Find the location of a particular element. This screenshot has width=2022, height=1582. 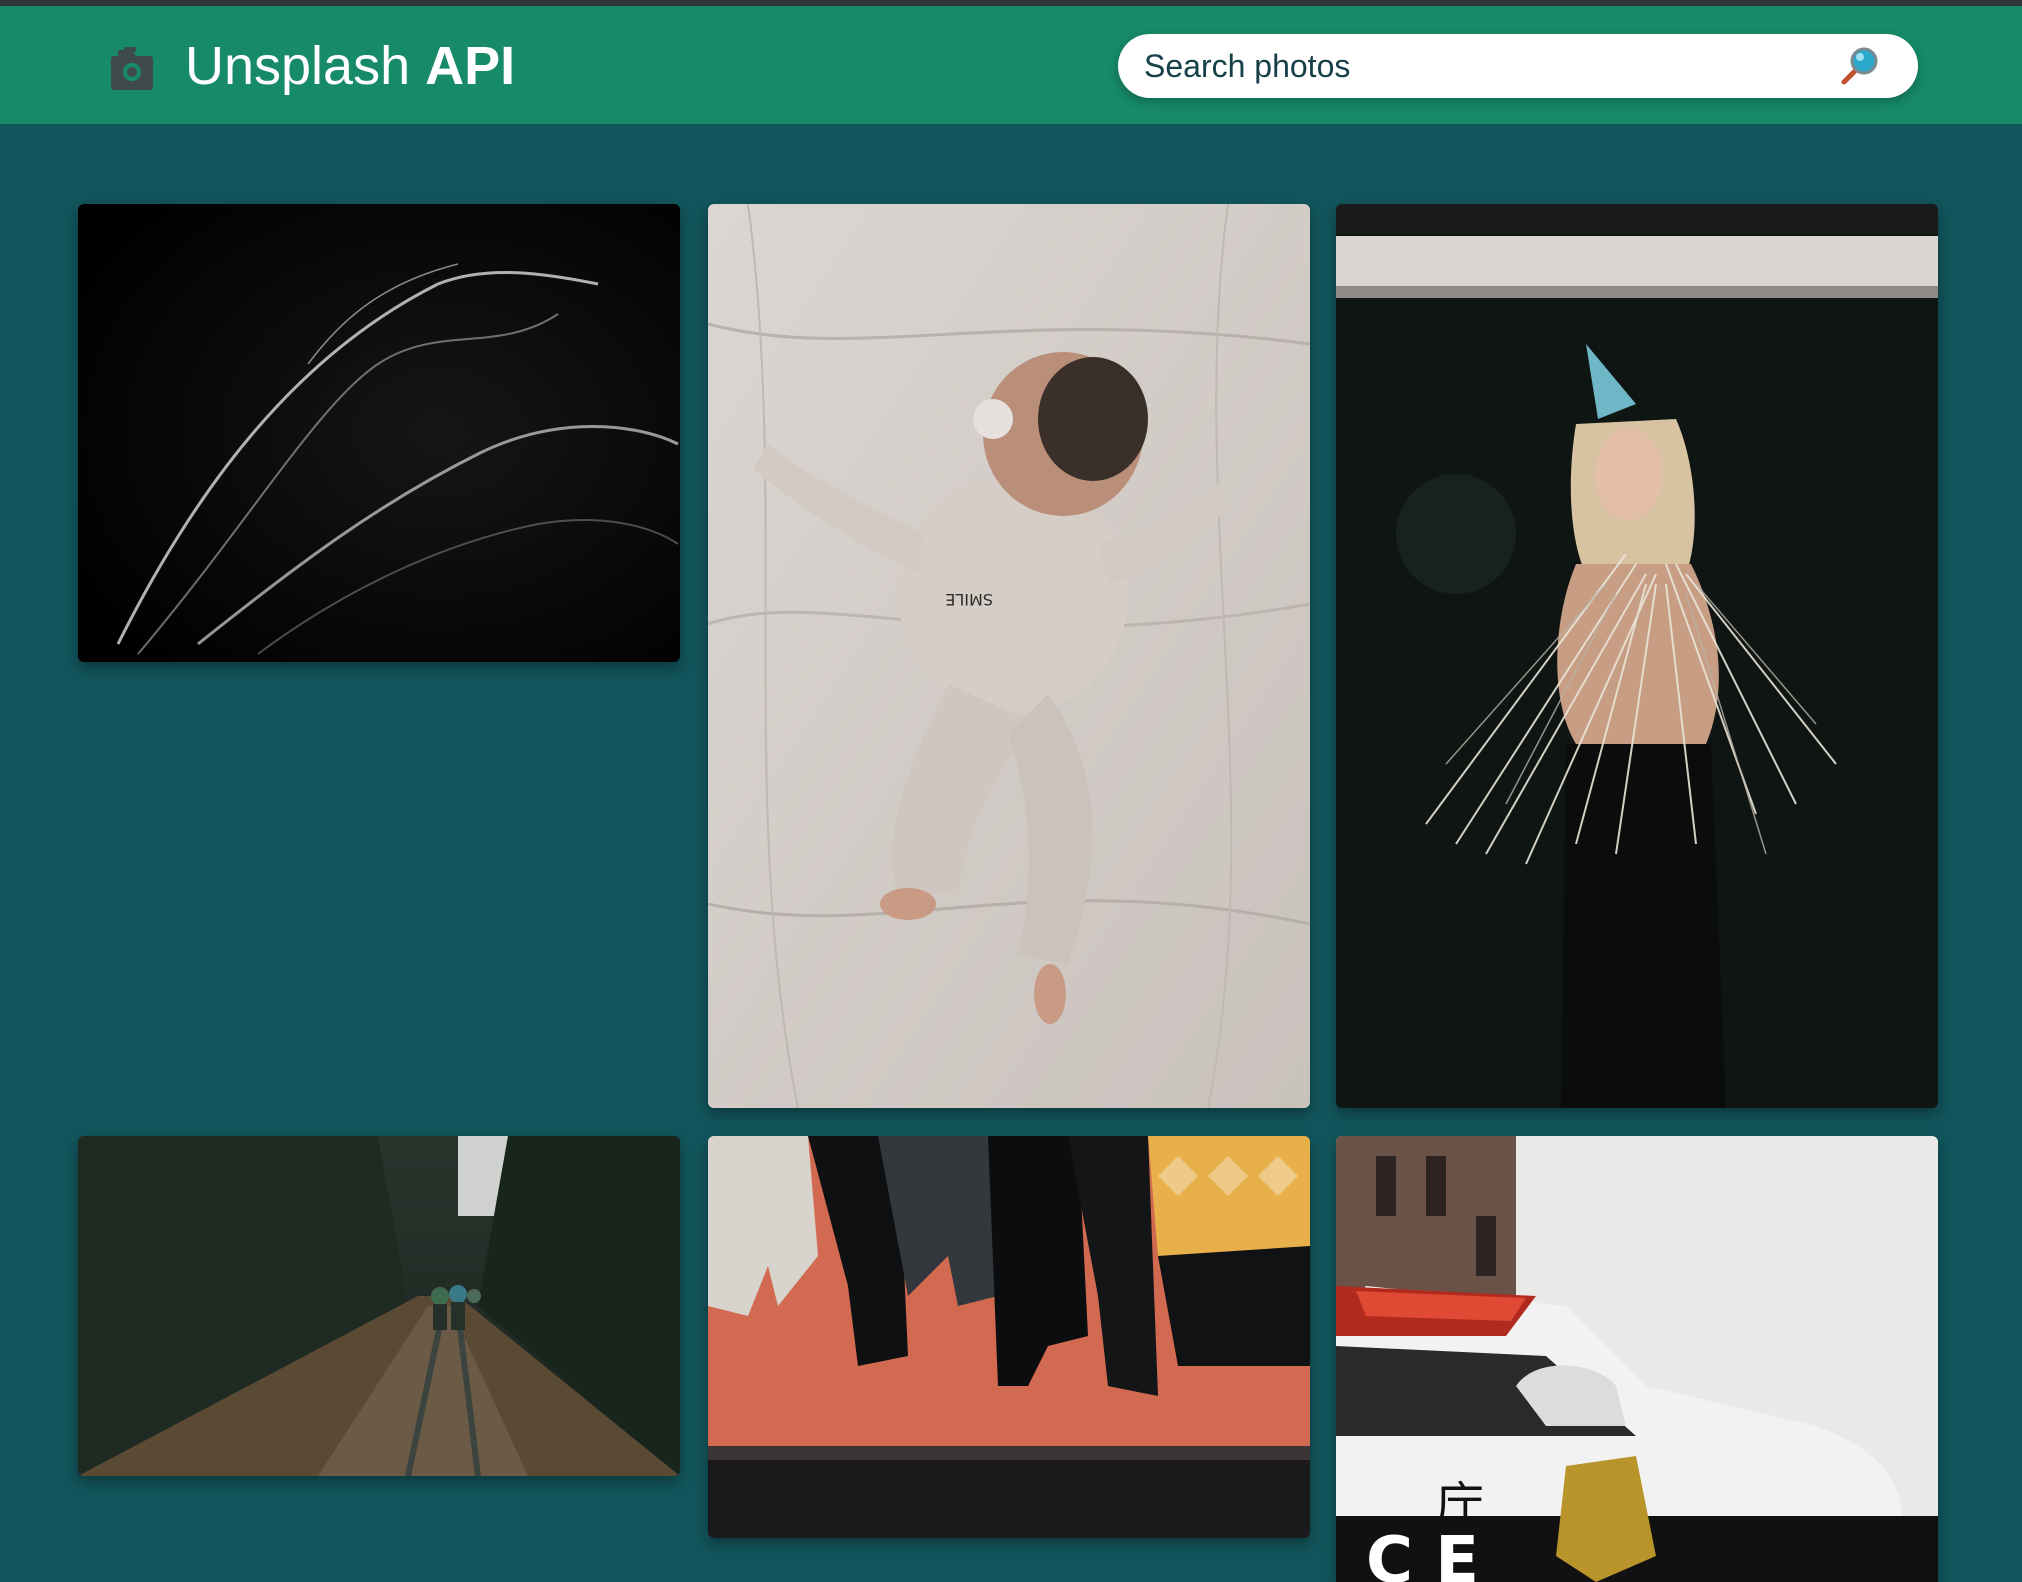

brand-title-light: Unsplash is located at coordinates (298, 66).